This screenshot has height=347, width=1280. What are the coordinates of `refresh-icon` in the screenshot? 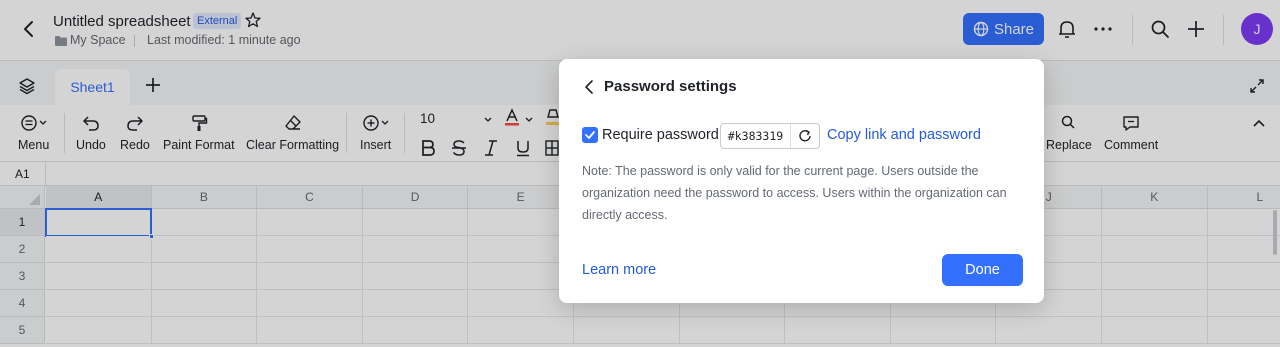 It's located at (805, 135).